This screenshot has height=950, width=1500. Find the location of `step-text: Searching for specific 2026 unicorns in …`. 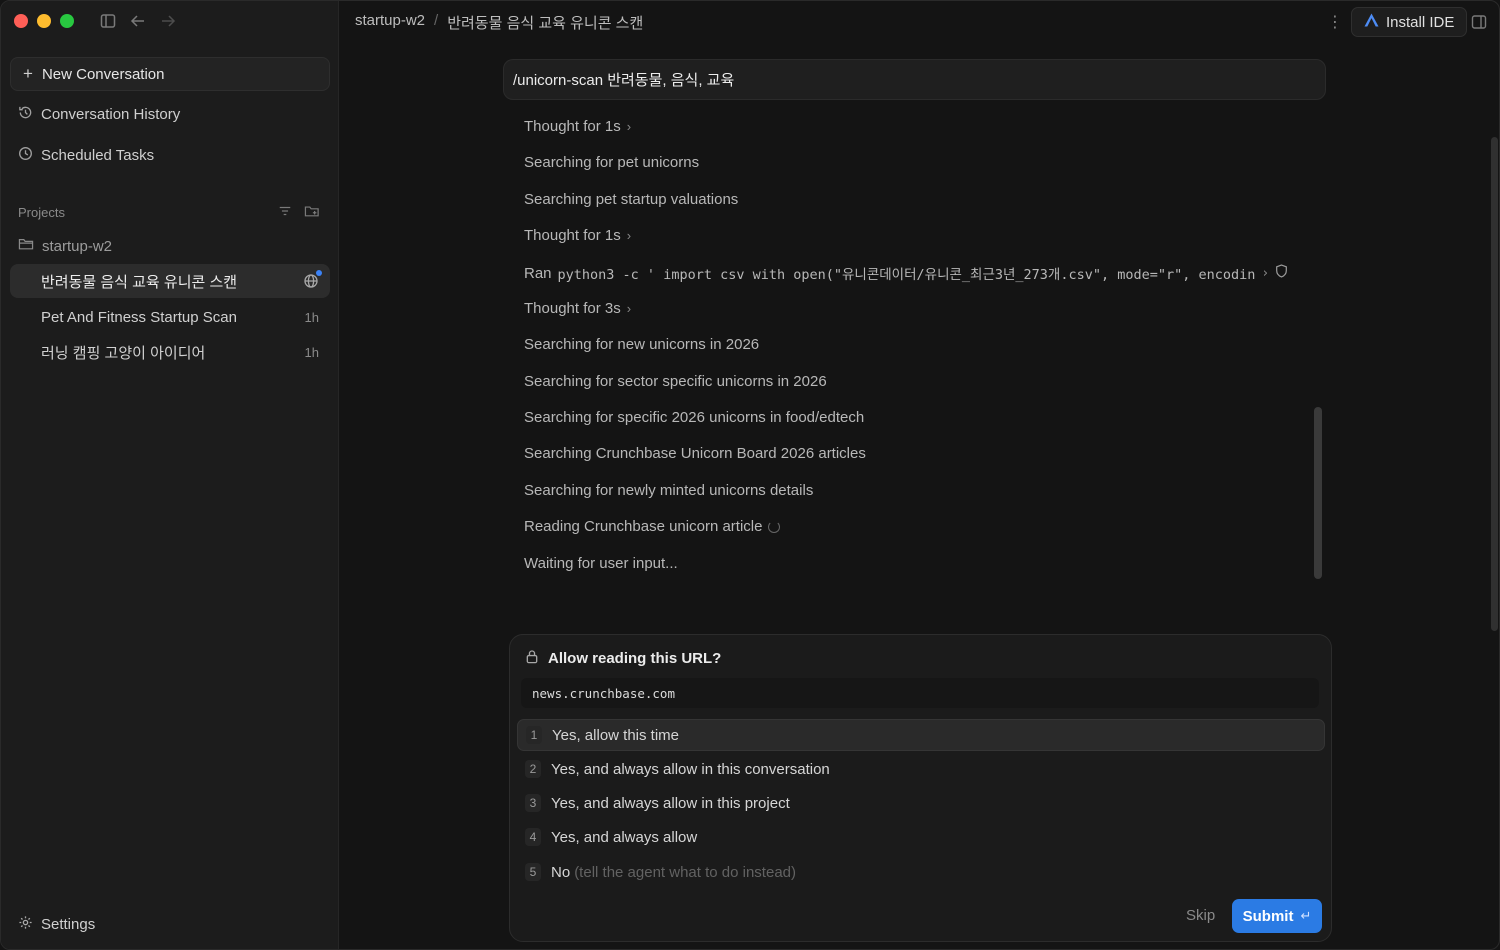

step-text: Searching for specific 2026 unicorns in … is located at coordinates (694, 417).